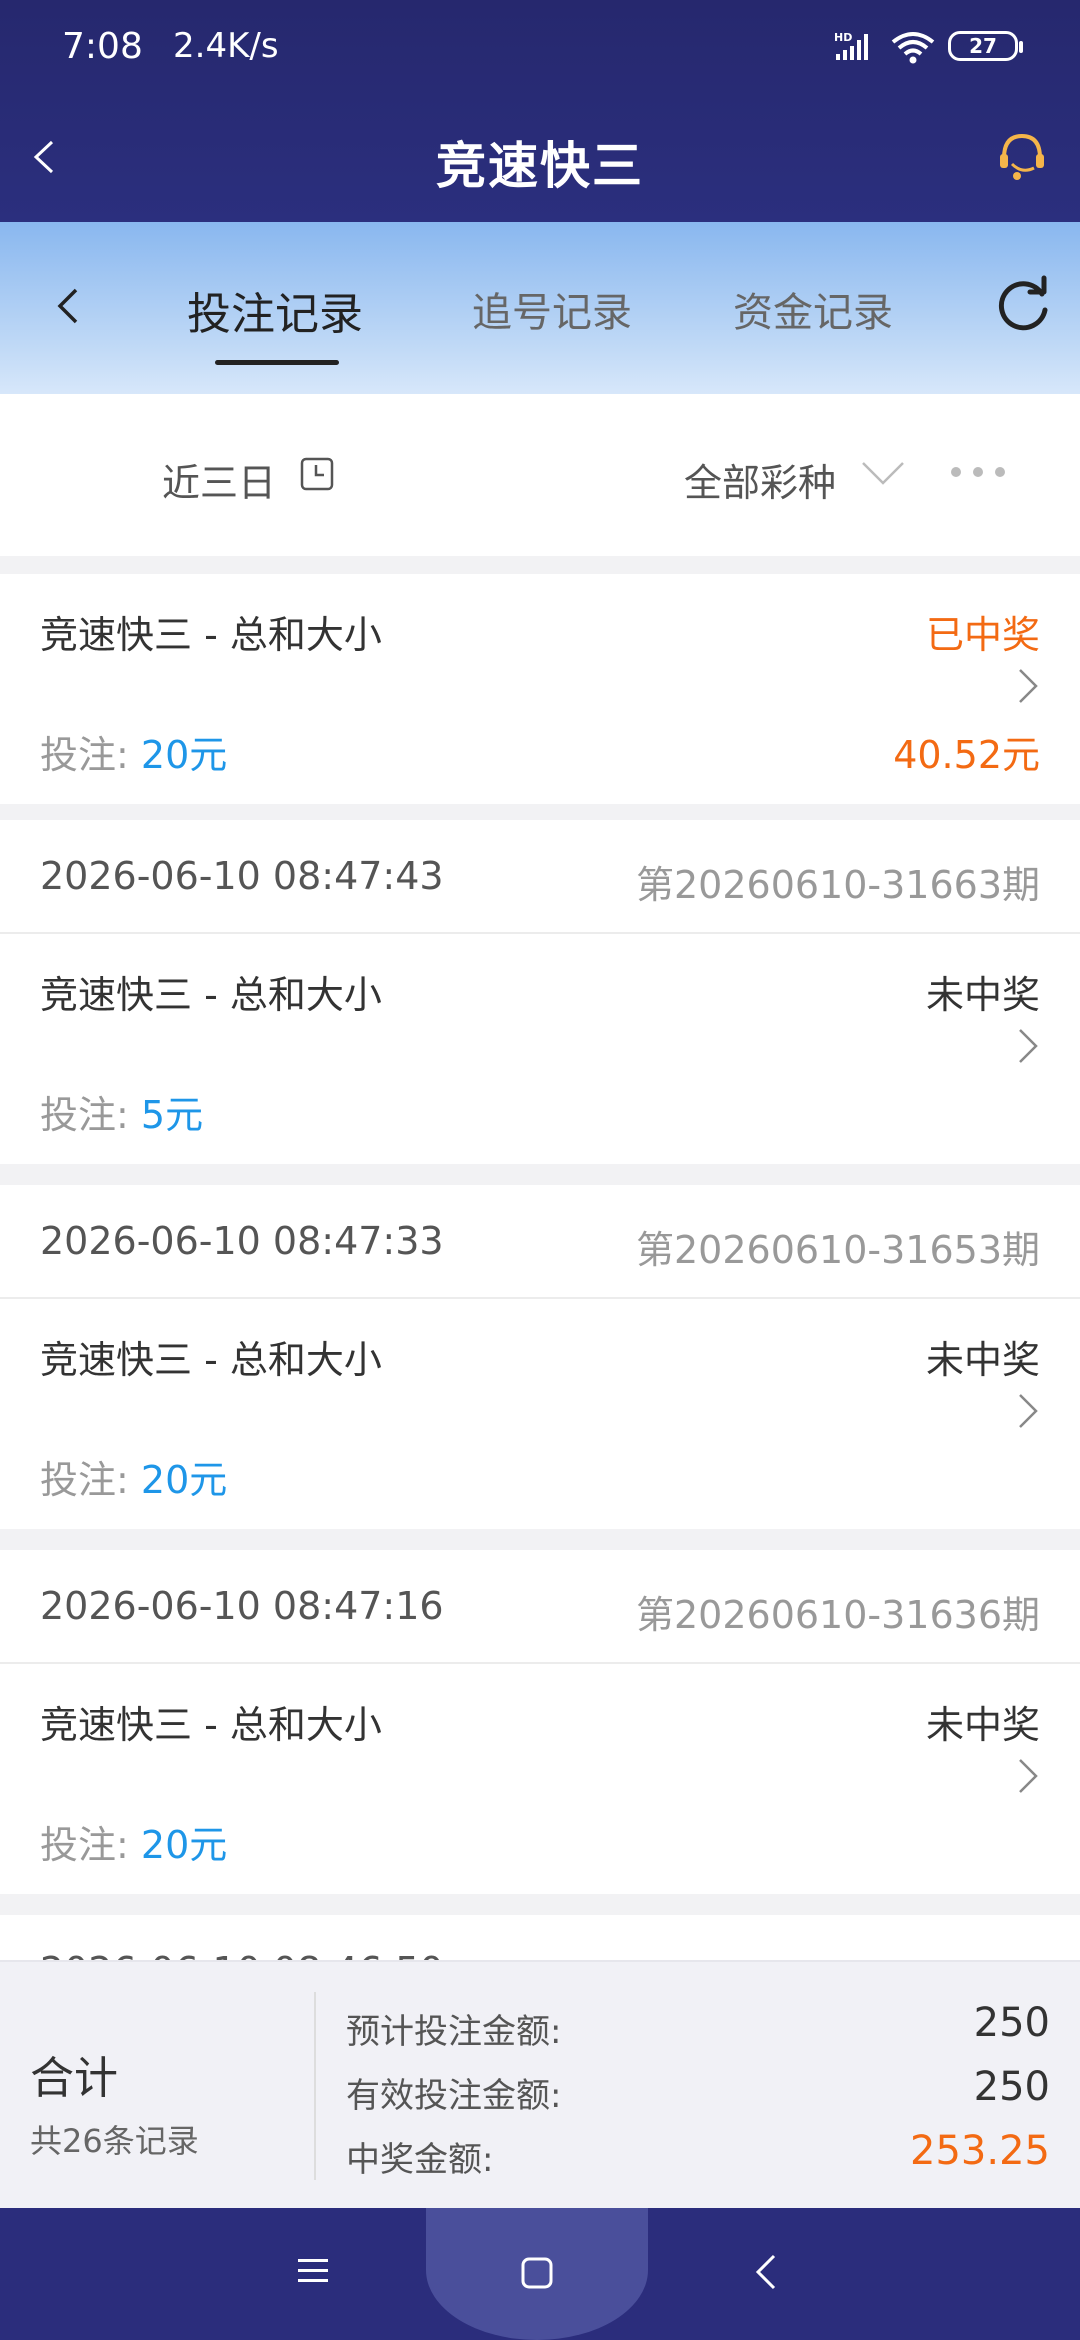 This screenshot has height=2340, width=1080. Describe the element at coordinates (813, 309) in the screenshot. I see `tab-fund-records: 资金记录` at that location.